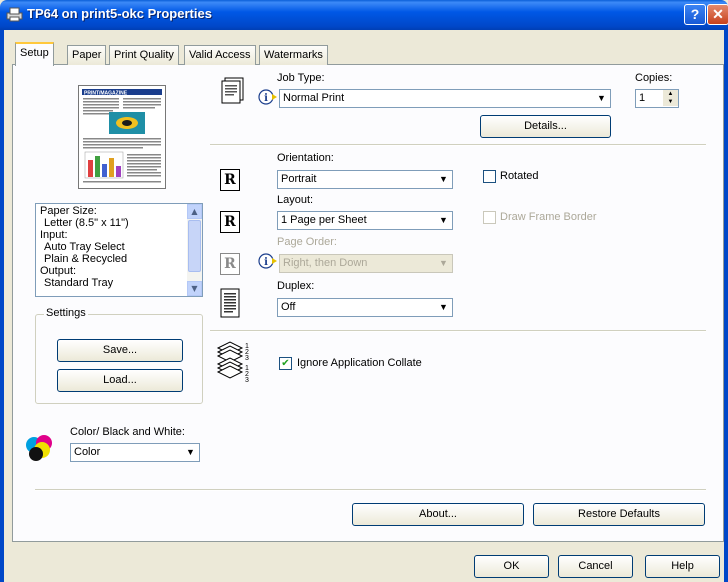 This screenshot has height=582, width=728. Describe the element at coordinates (642, 98) in the screenshot. I see `copies-value: 1` at that location.